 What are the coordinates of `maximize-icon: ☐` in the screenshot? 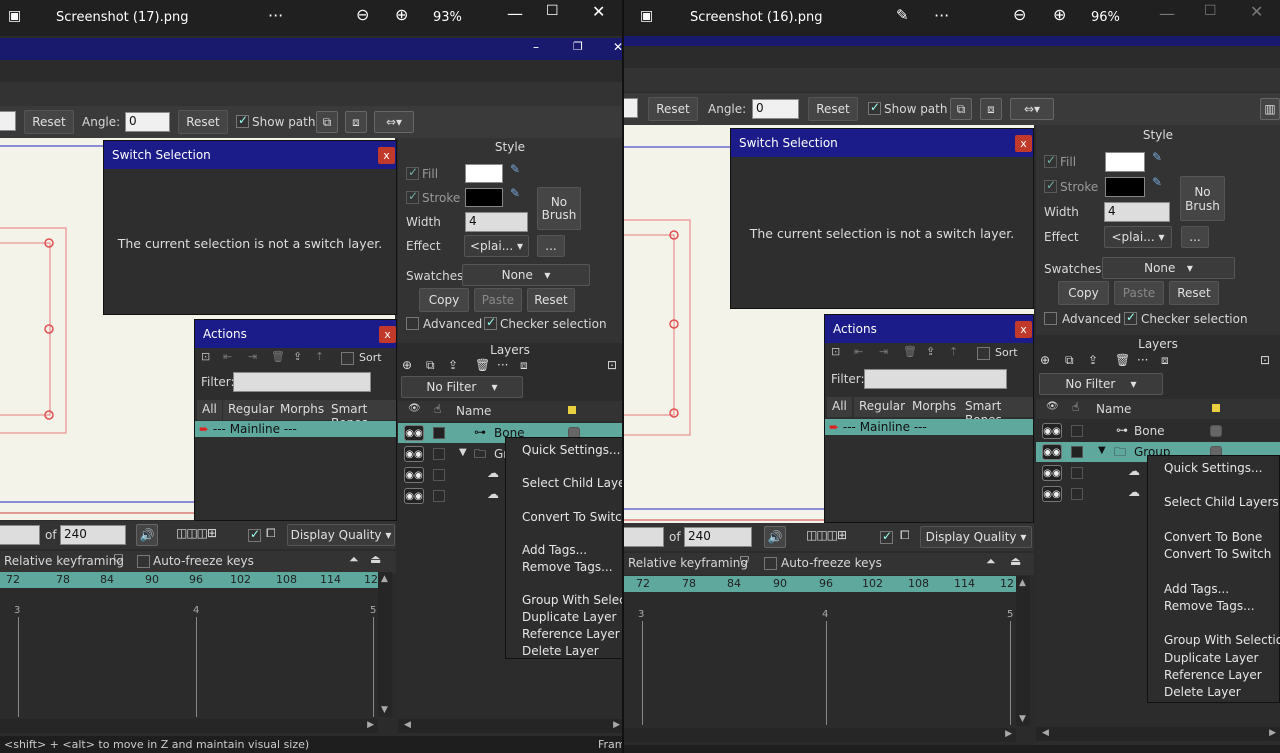 It's located at (552, 11).